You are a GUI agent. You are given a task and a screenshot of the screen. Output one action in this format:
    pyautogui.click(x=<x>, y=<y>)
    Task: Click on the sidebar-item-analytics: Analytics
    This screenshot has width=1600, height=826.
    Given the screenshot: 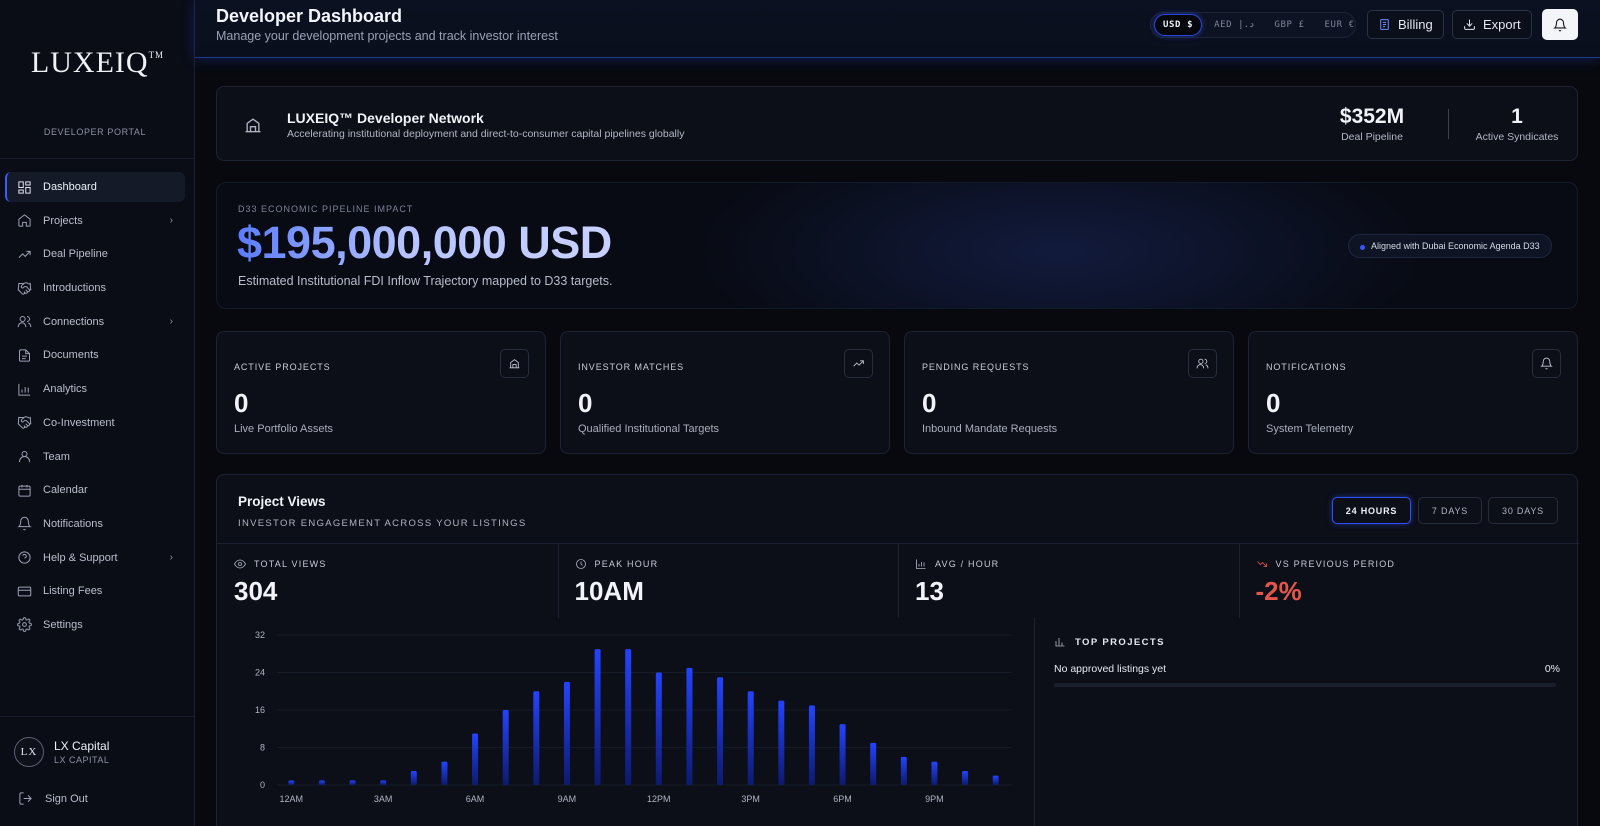 What is the action you would take?
    pyautogui.click(x=95, y=389)
    